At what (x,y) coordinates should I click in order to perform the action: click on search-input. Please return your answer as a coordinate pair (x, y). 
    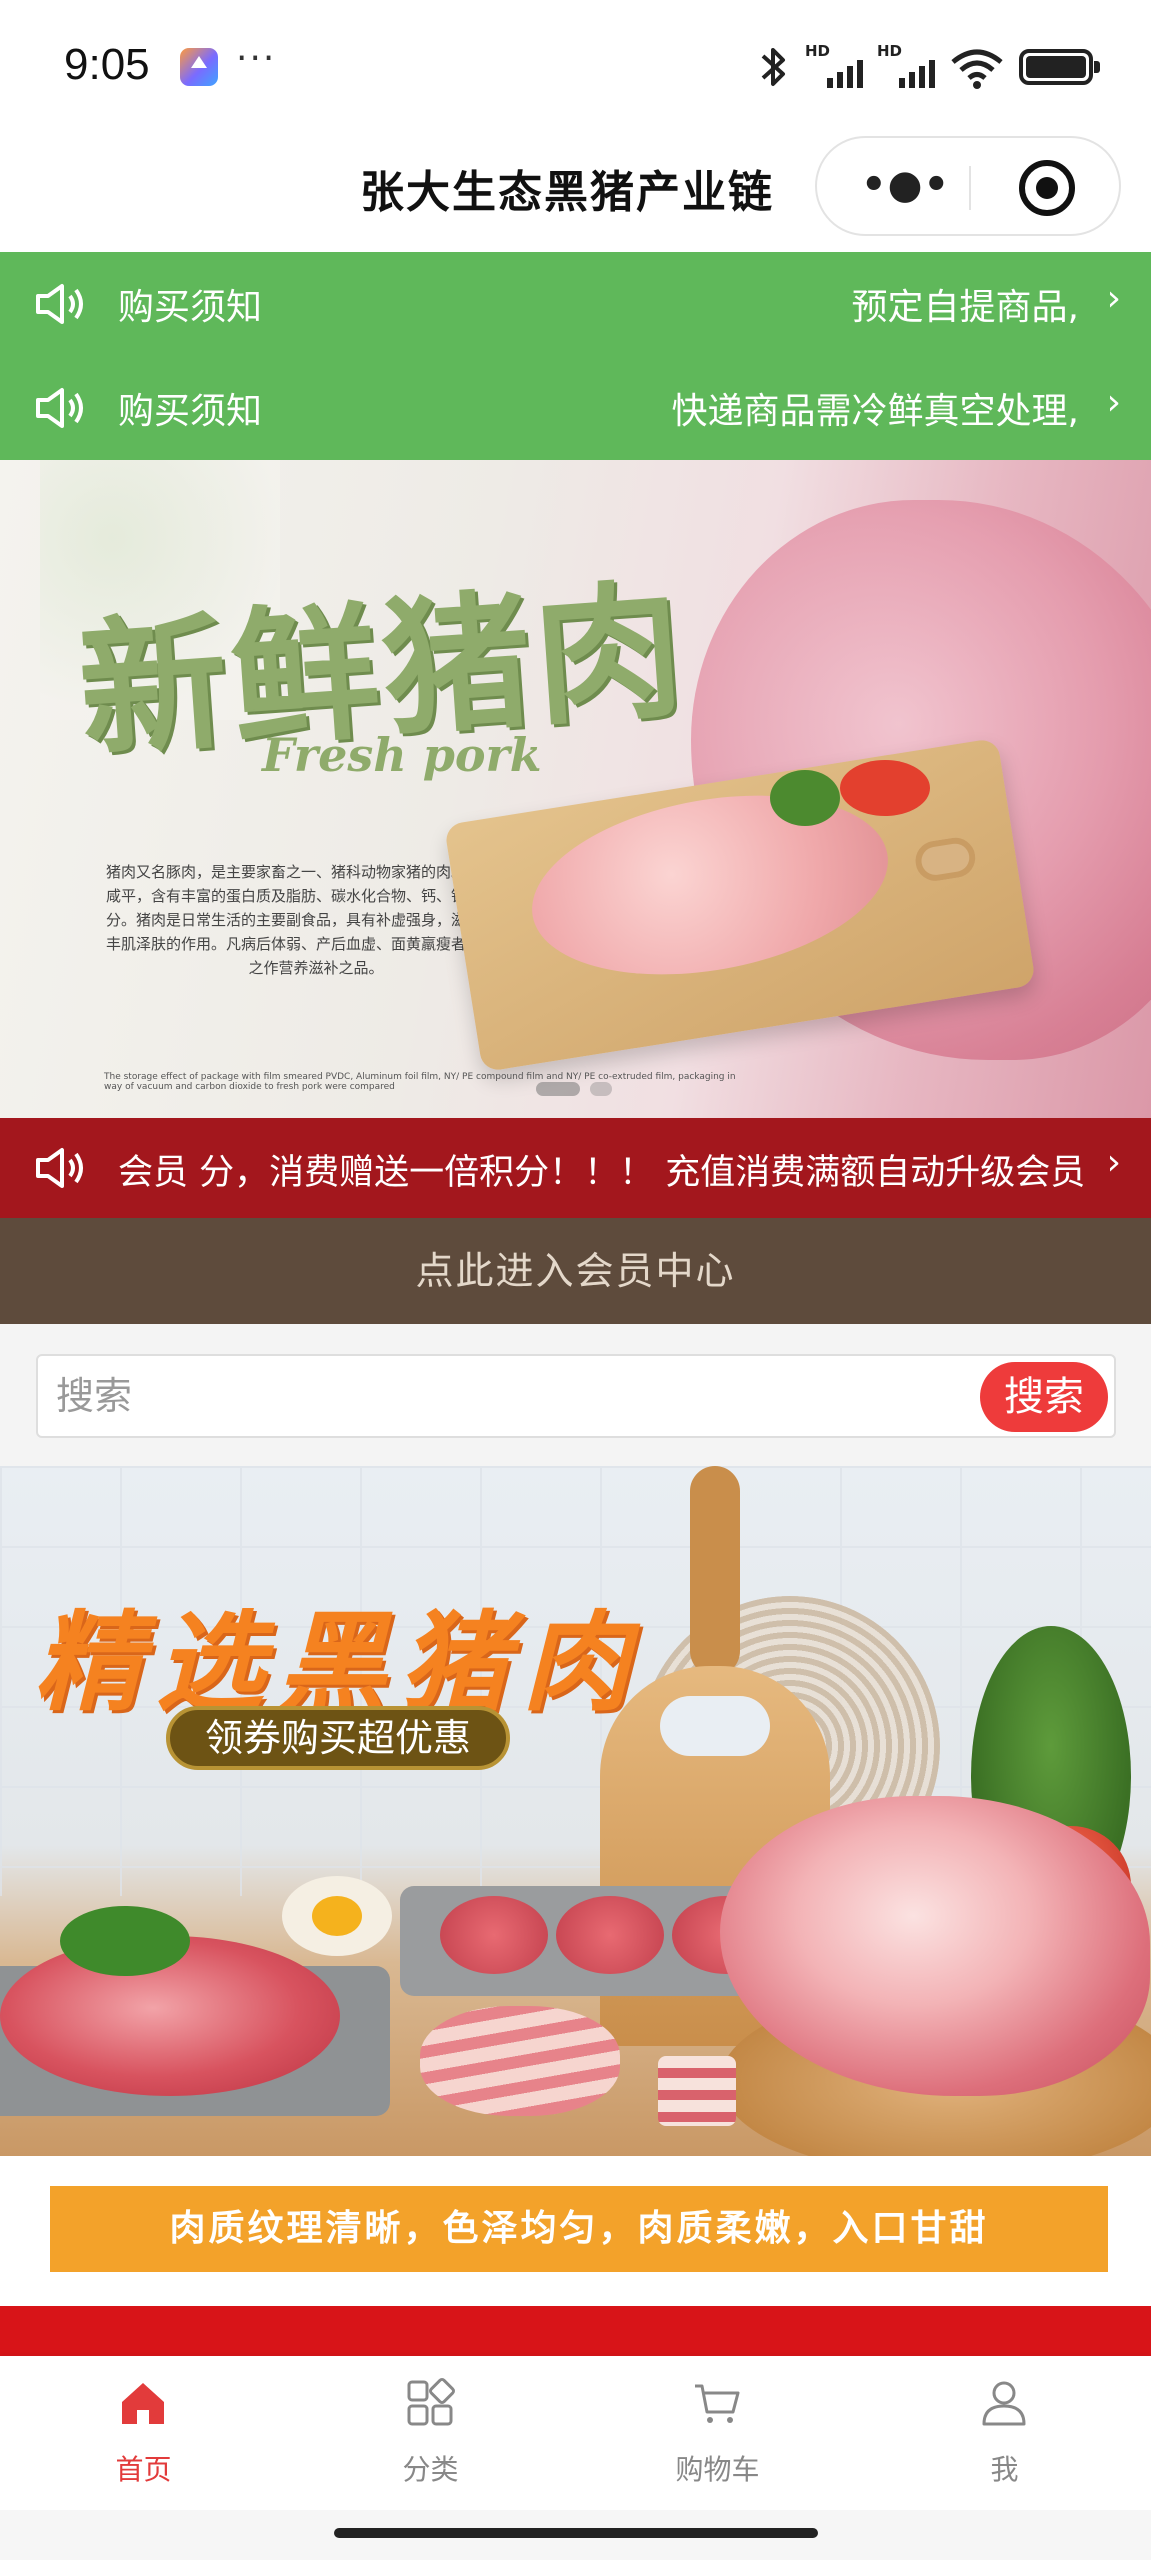
    Looking at the image, I should click on (516, 1396).